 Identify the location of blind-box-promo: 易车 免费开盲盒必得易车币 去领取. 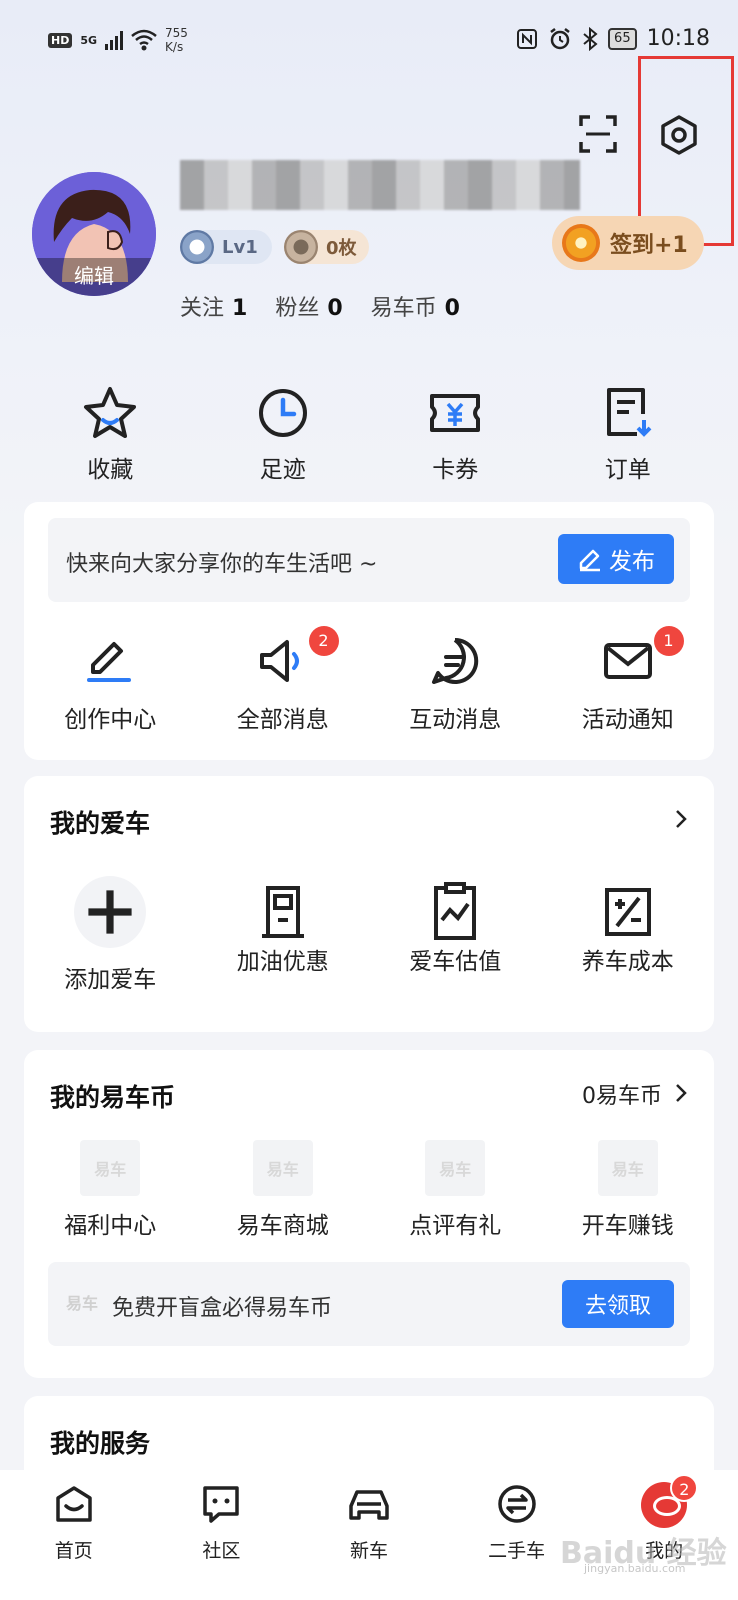
(369, 1304).